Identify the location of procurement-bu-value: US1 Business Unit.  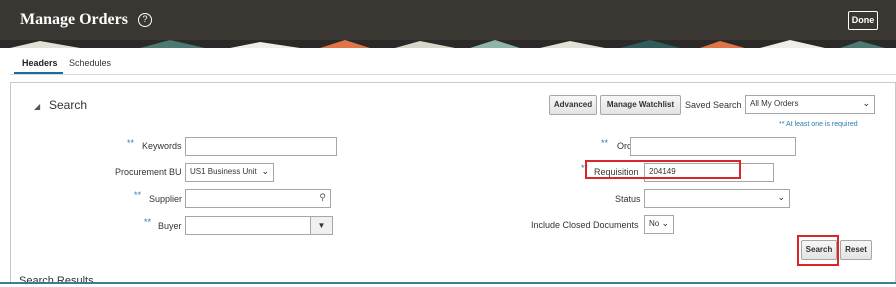
(223, 171).